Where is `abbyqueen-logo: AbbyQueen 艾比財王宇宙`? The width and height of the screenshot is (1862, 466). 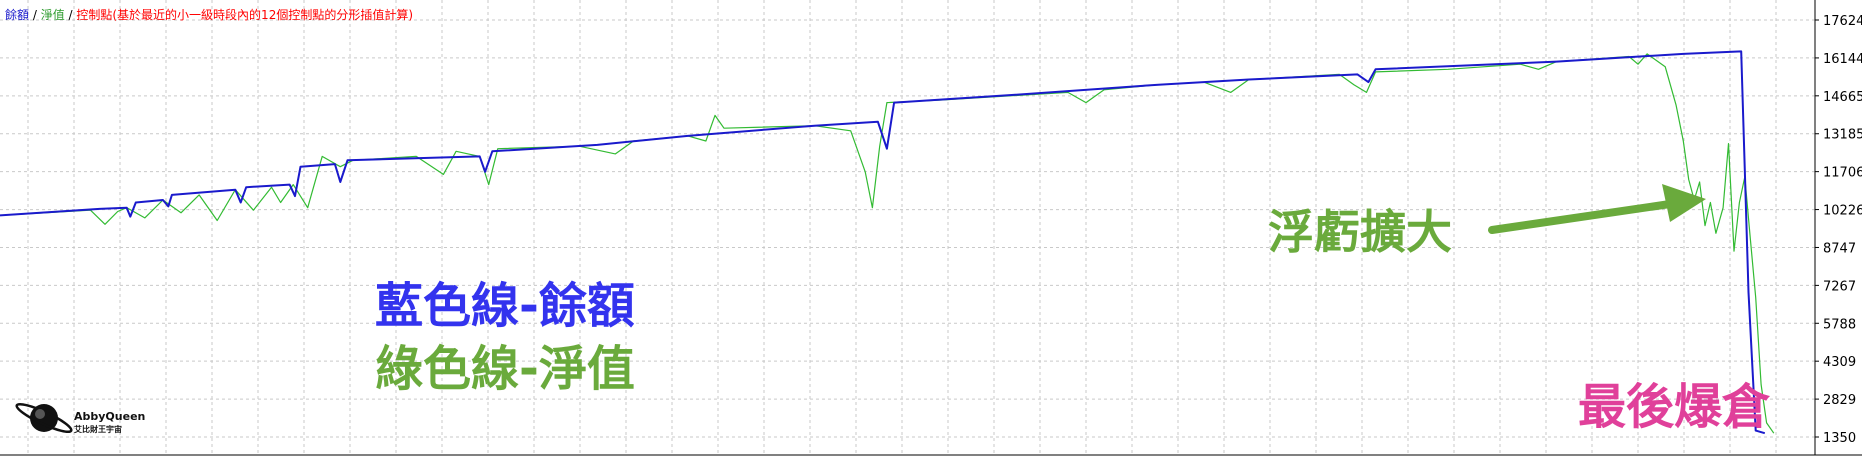
abbyqueen-logo: AbbyQueen 艾比財王宇宙 is located at coordinates (80, 418).